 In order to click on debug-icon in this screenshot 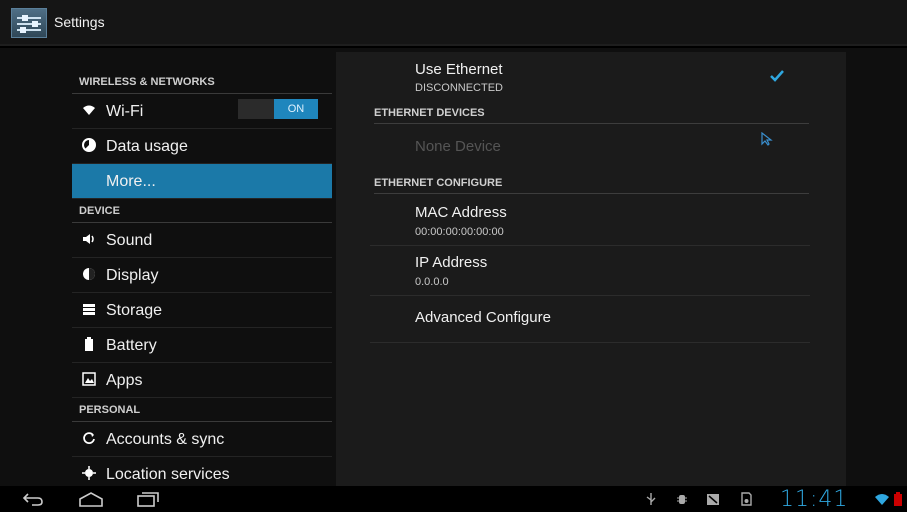, I will do `click(682, 499)`.